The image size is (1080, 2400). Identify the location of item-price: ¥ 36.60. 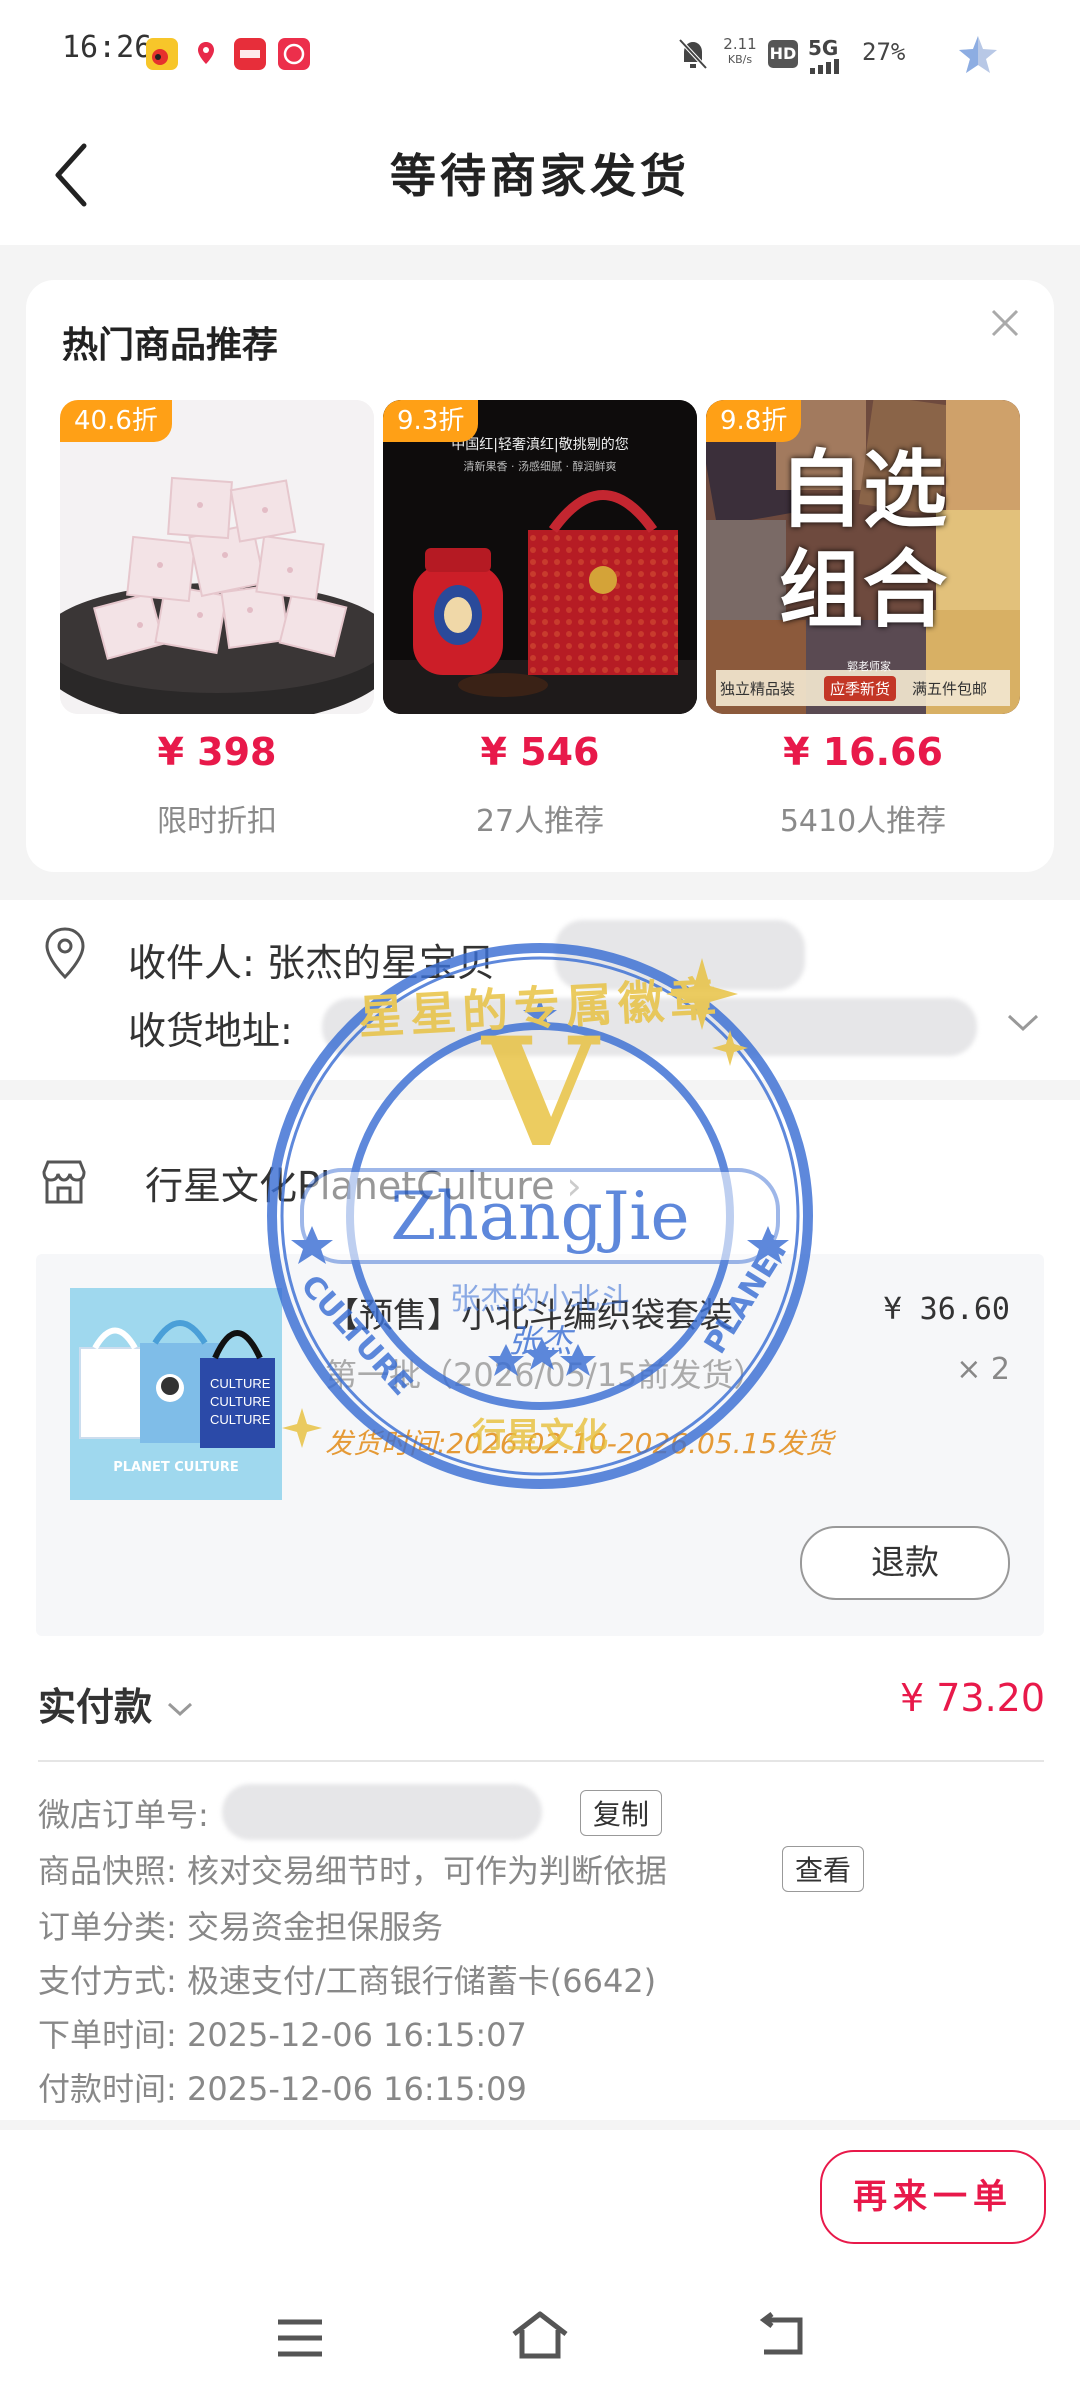
(946, 1309).